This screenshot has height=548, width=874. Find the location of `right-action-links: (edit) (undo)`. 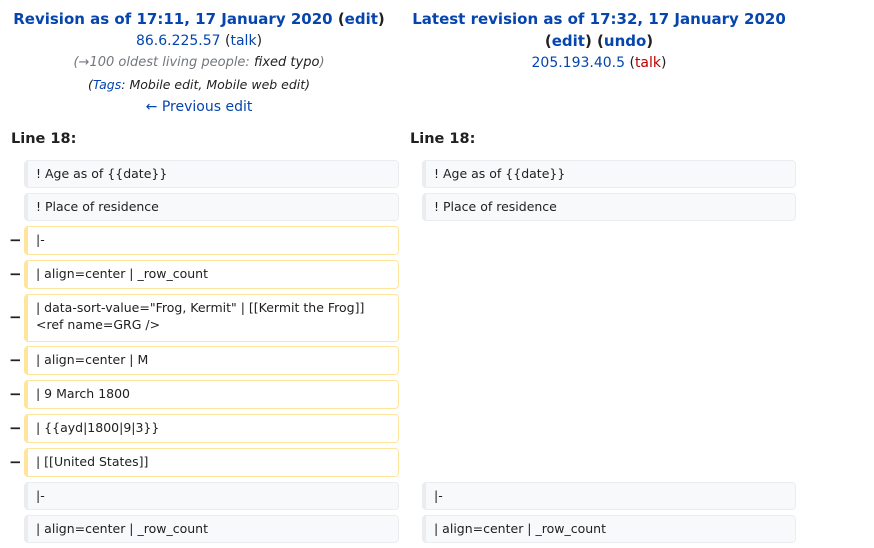

right-action-links: (edit) (undo) is located at coordinates (599, 41).